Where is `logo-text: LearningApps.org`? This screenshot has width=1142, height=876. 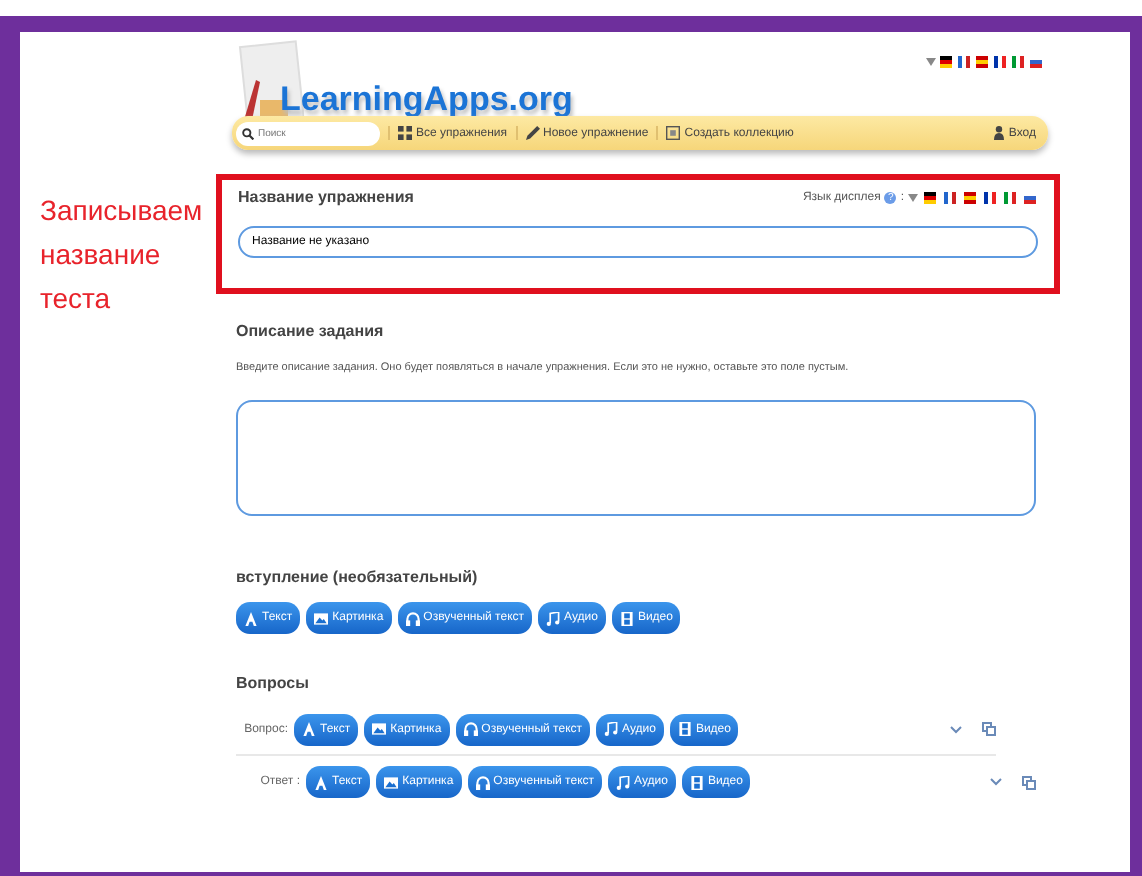 logo-text: LearningApps.org is located at coordinates (426, 100).